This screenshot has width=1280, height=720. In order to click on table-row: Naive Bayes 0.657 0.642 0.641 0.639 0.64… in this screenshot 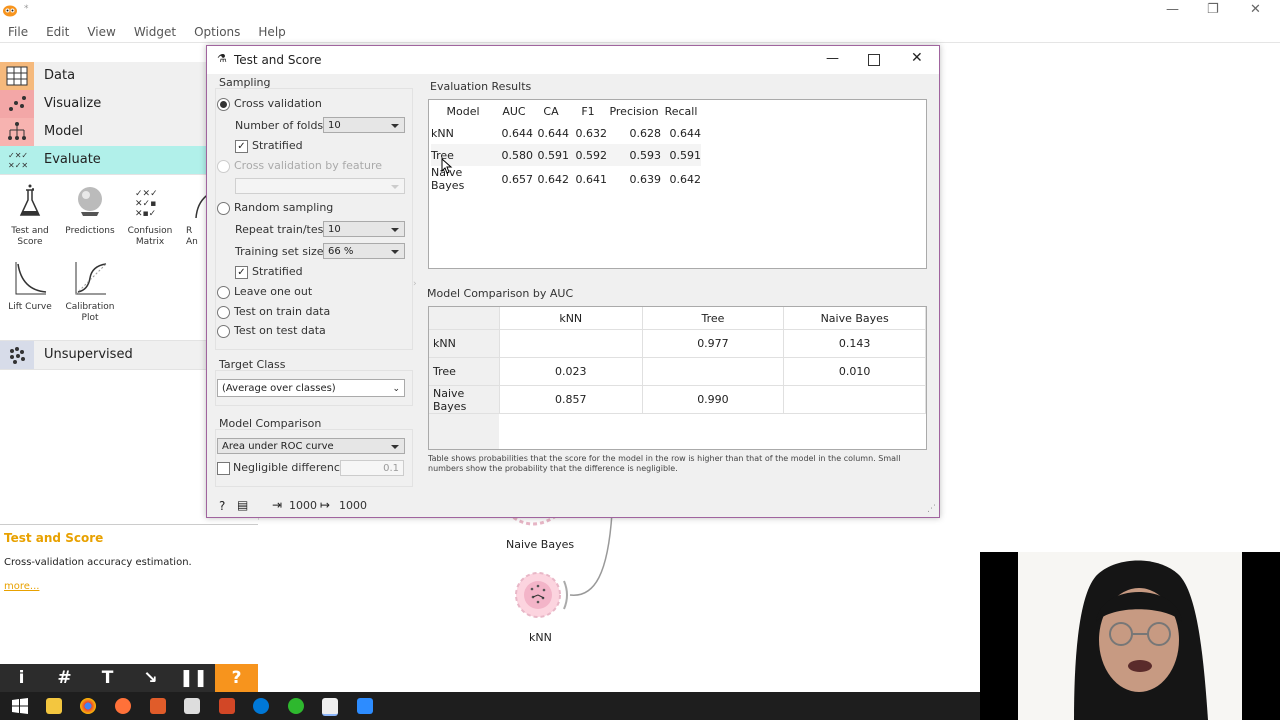, I will do `click(566, 179)`.